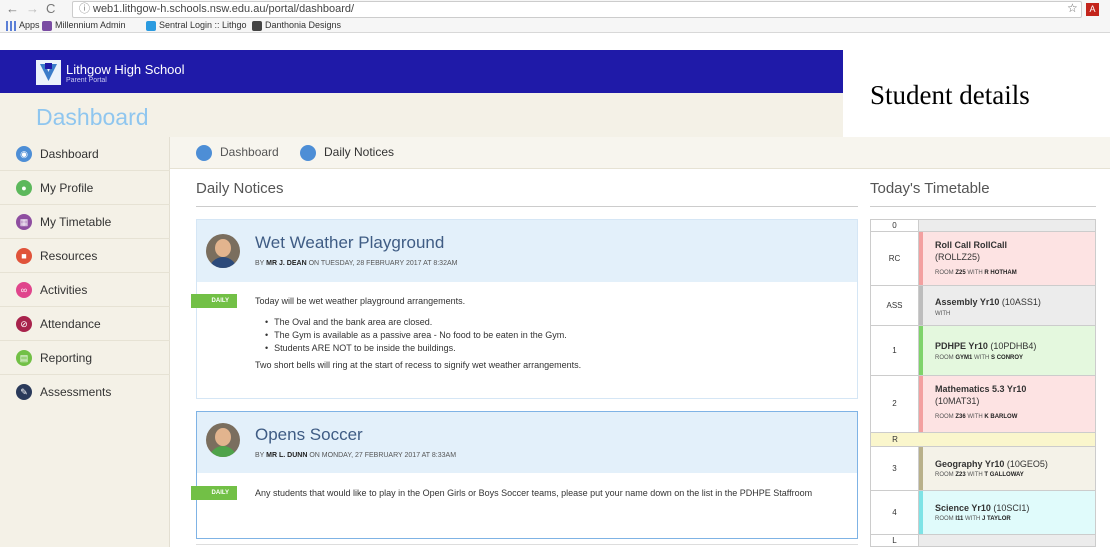  I want to click on sidebar-item-label: Reporting, so click(66, 358).